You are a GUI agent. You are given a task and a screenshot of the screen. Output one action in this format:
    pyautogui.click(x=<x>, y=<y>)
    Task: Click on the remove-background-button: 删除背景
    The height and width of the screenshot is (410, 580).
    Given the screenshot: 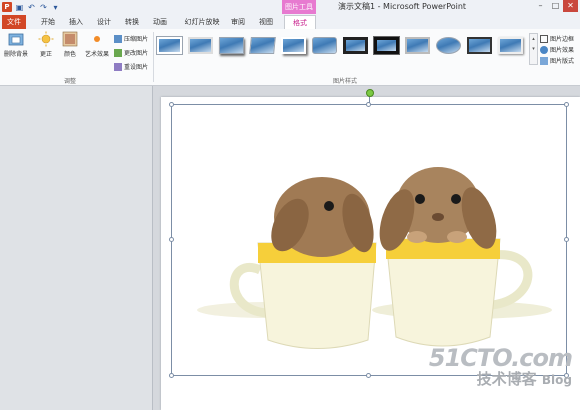 What is the action you would take?
    pyautogui.click(x=16, y=44)
    